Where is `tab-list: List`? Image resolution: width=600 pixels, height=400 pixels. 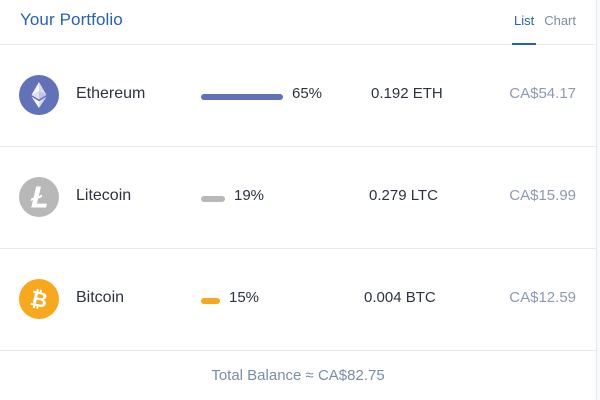 tab-list: List is located at coordinates (524, 29).